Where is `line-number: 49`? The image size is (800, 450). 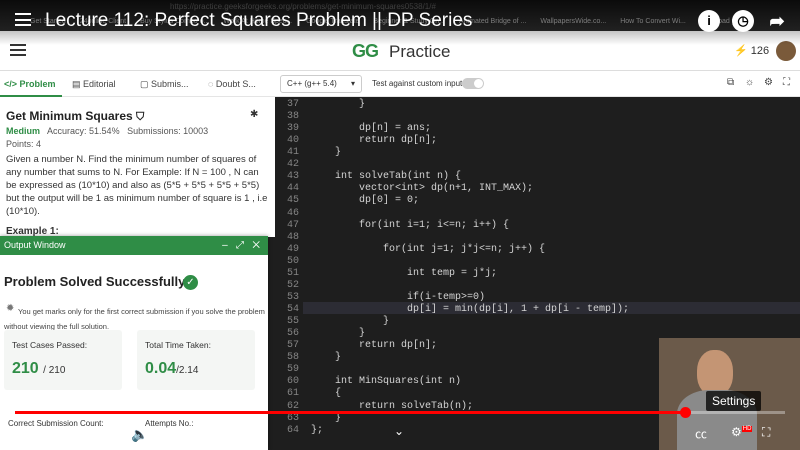
line-number: 49 is located at coordinates (292, 249).